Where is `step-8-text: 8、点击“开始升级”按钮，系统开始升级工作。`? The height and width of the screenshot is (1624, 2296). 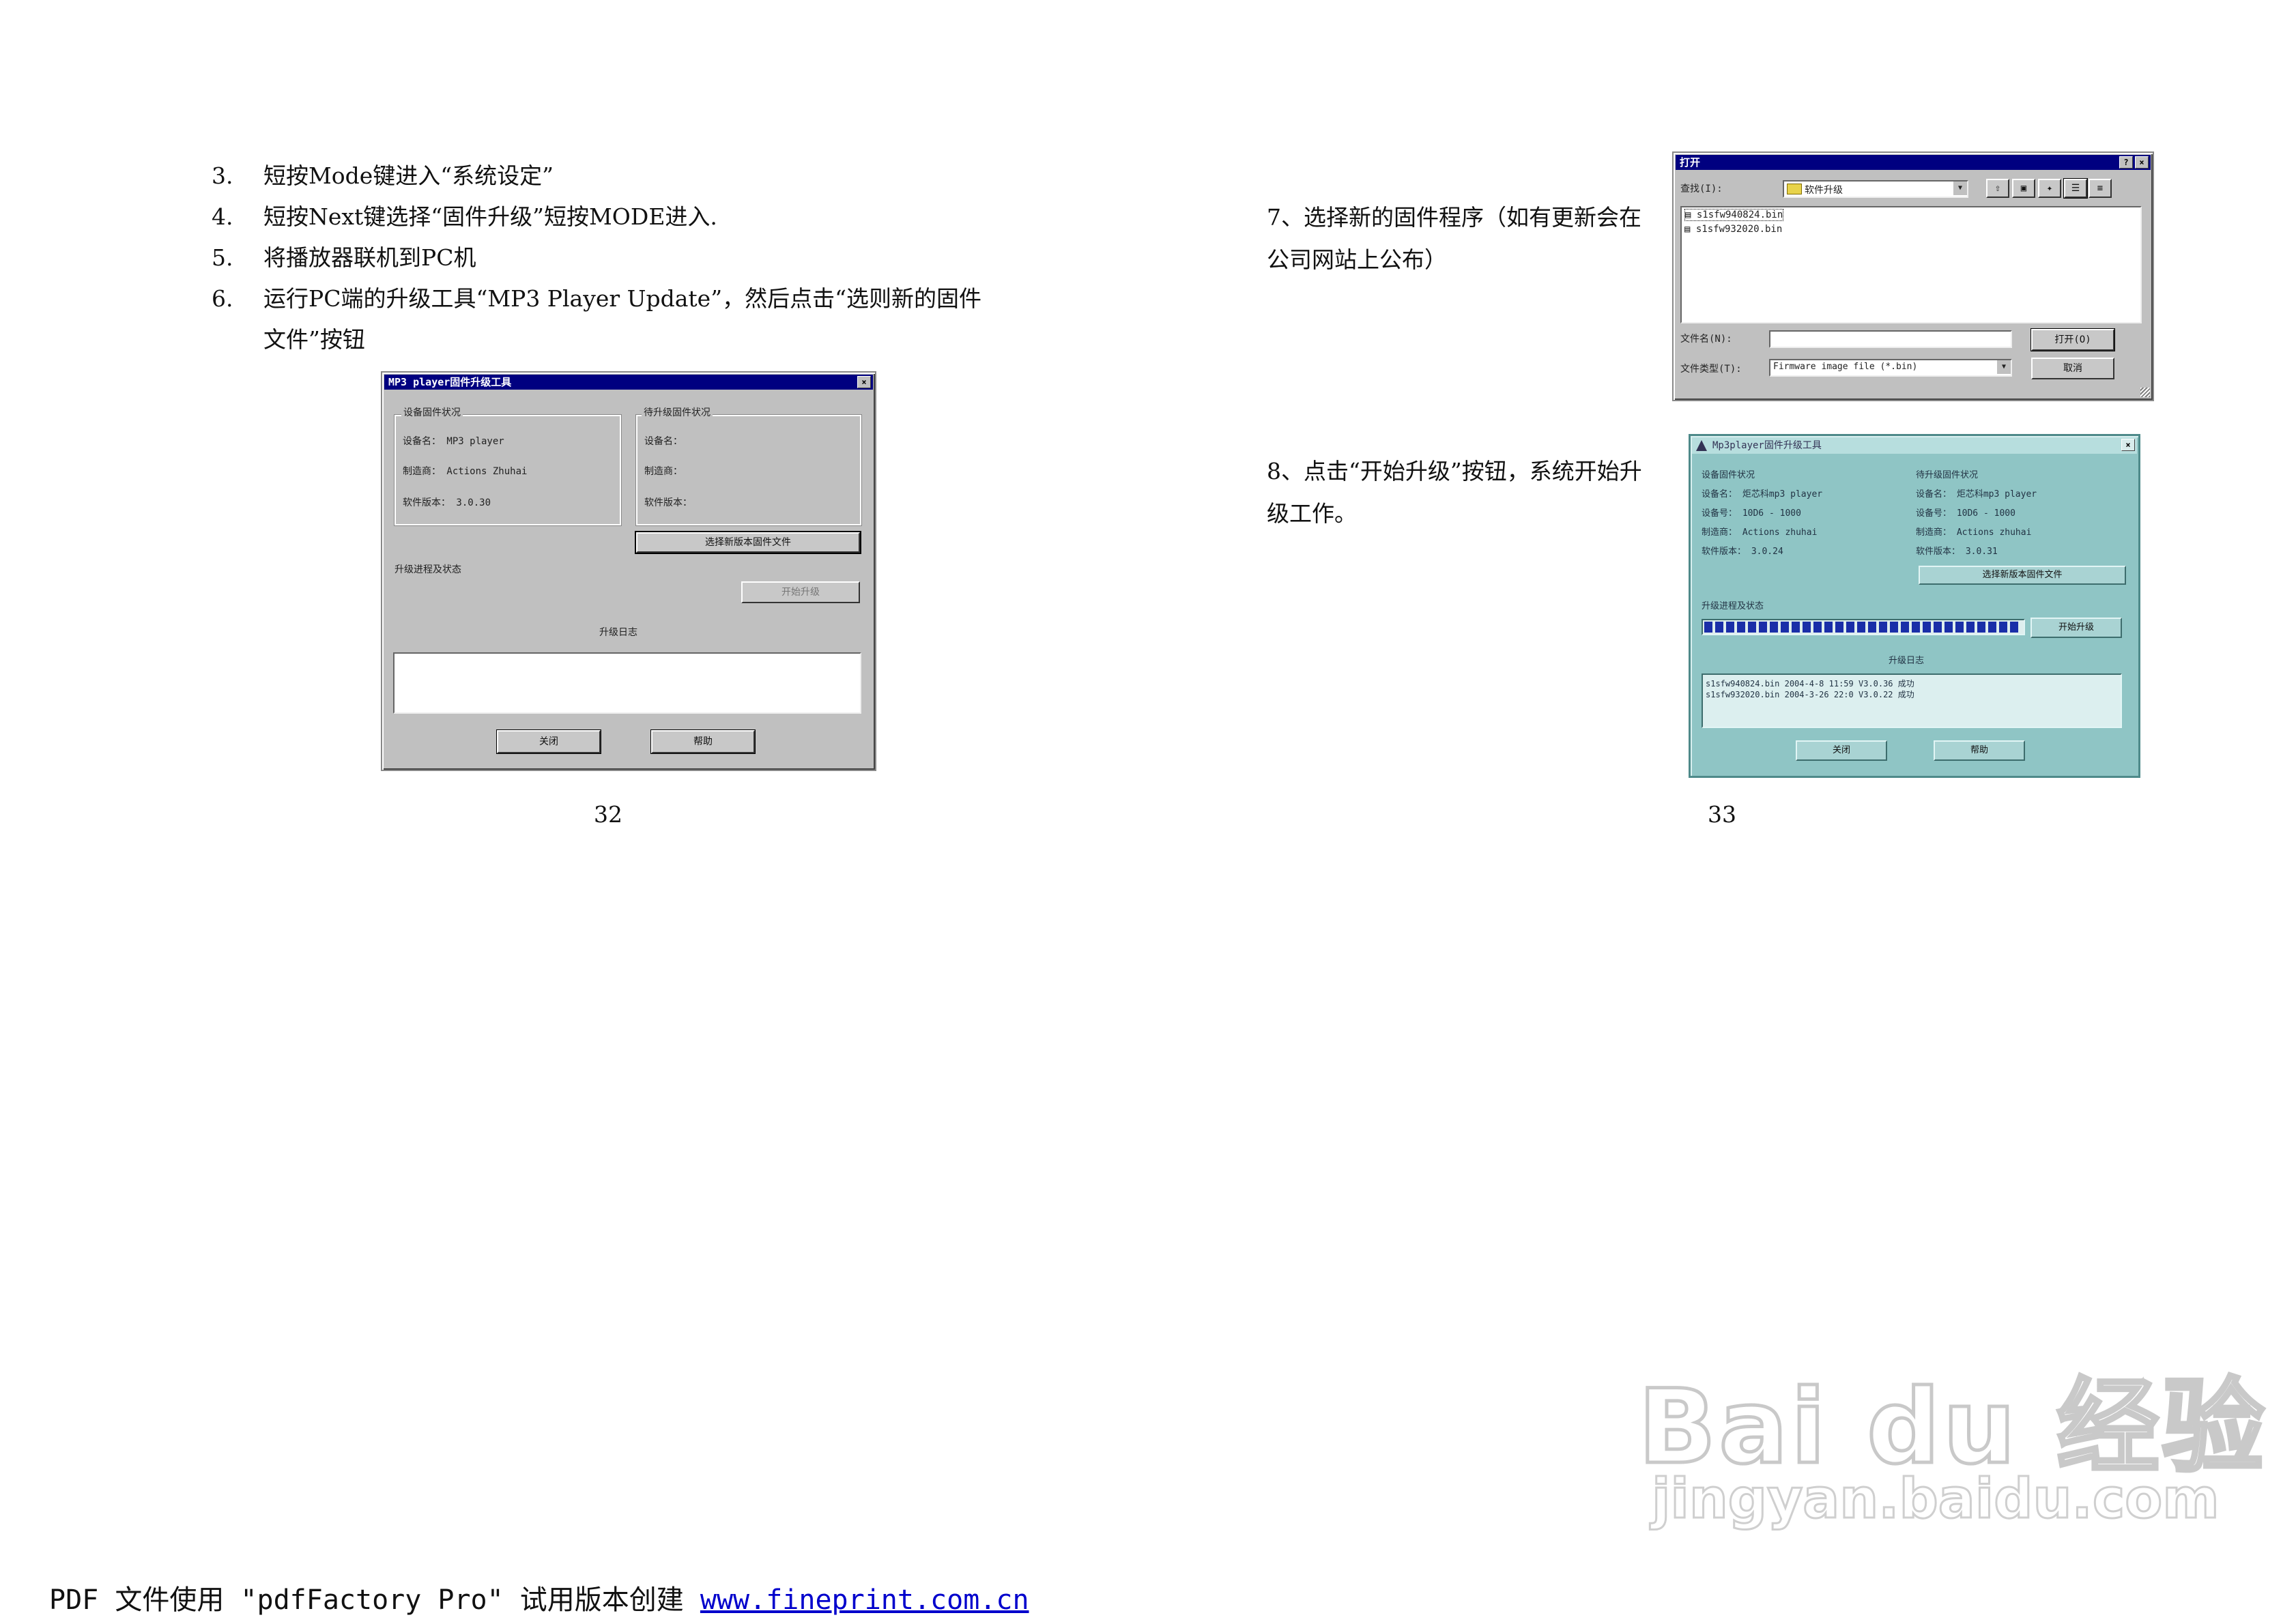
step-8-text: 8、点击“开始升级”按钮，系统开始升级工作。 is located at coordinates (1455, 492).